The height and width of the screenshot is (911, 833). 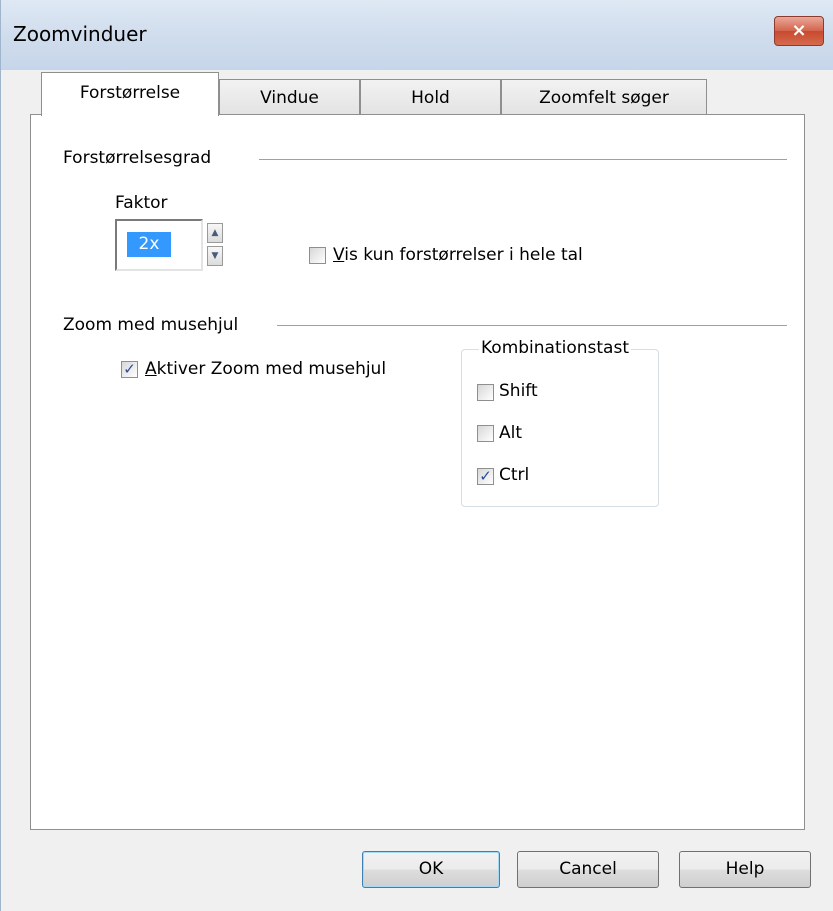 What do you see at coordinates (129, 369) in the screenshot?
I see `enable-mousewheel-checkbox: ✓` at bounding box center [129, 369].